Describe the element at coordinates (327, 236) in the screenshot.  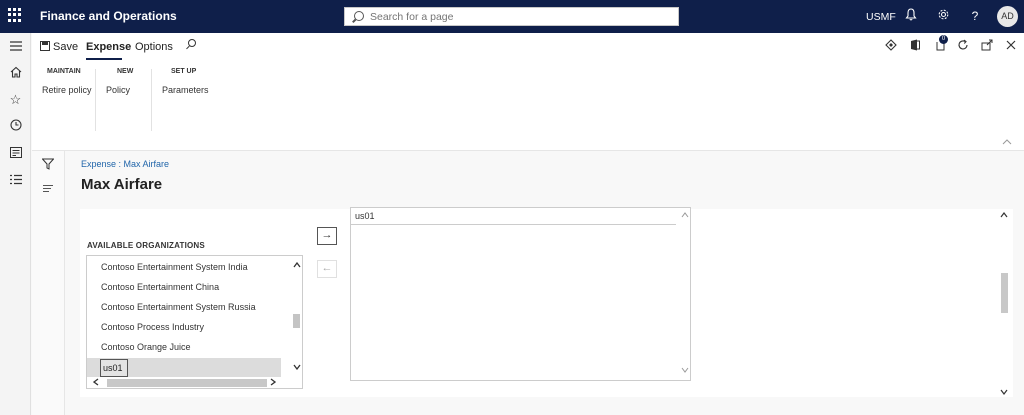
I see `move-right-button: →` at that location.